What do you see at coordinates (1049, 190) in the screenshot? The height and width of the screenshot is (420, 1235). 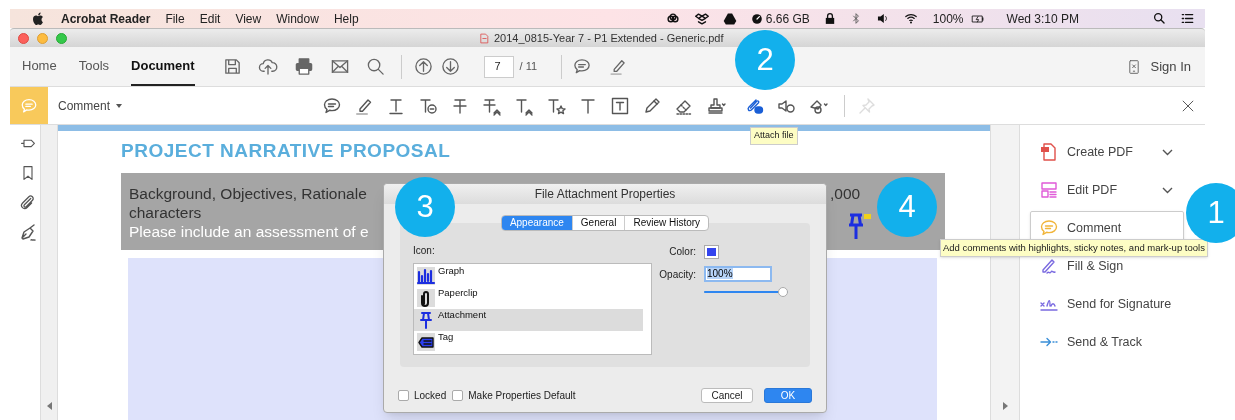 I see `layout-icon` at bounding box center [1049, 190].